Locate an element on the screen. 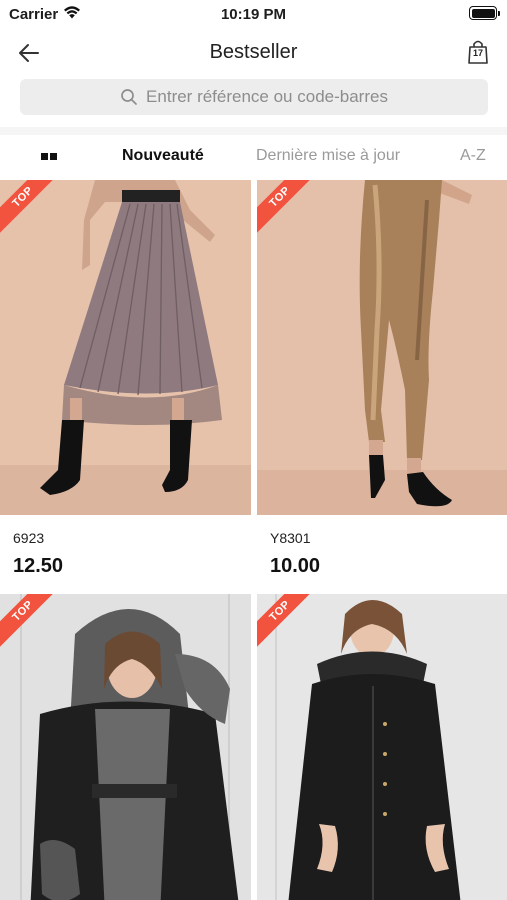 The height and width of the screenshot is (900, 507). product-reference: Y8301 is located at coordinates (290, 538).